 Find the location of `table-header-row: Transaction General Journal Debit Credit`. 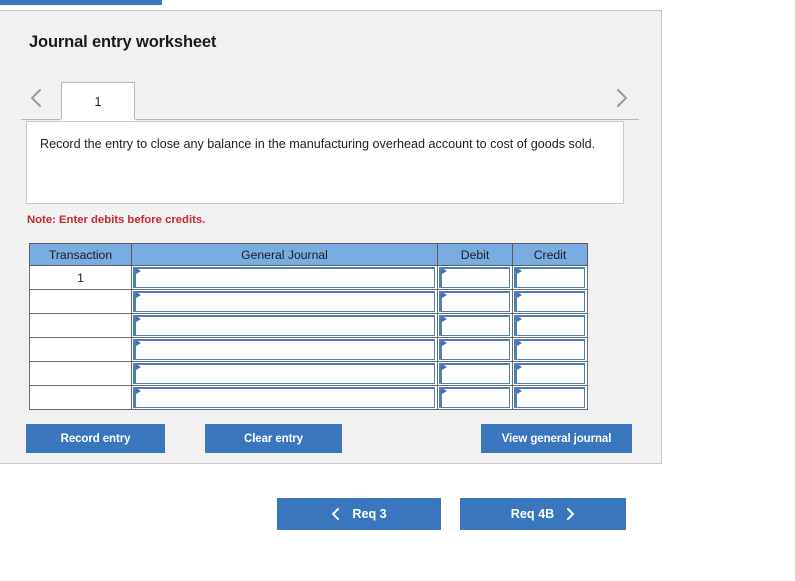

table-header-row: Transaction General Journal Debit Credit is located at coordinates (308, 254).